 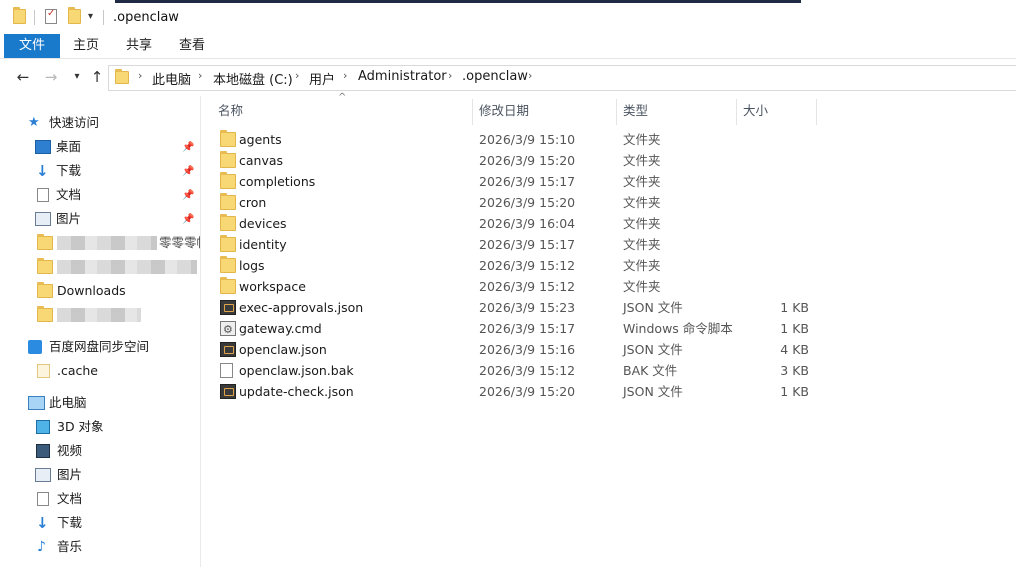 I want to click on table-row: completions 2026/3/9 15:17 文件夹, so click(x=515, y=181).